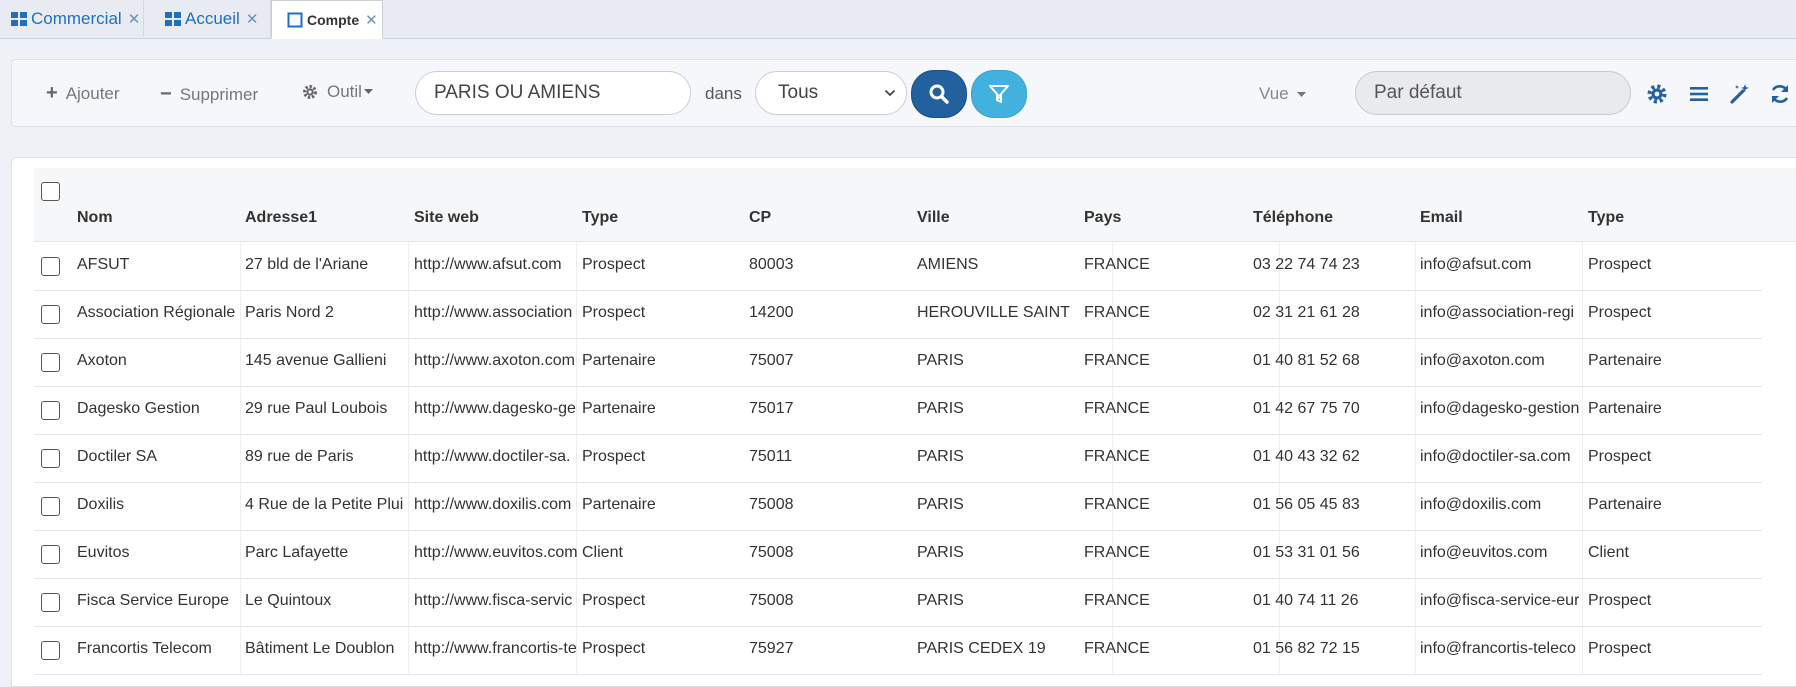 The height and width of the screenshot is (687, 1796). I want to click on cell-ville: AMIENS, so click(948, 264).